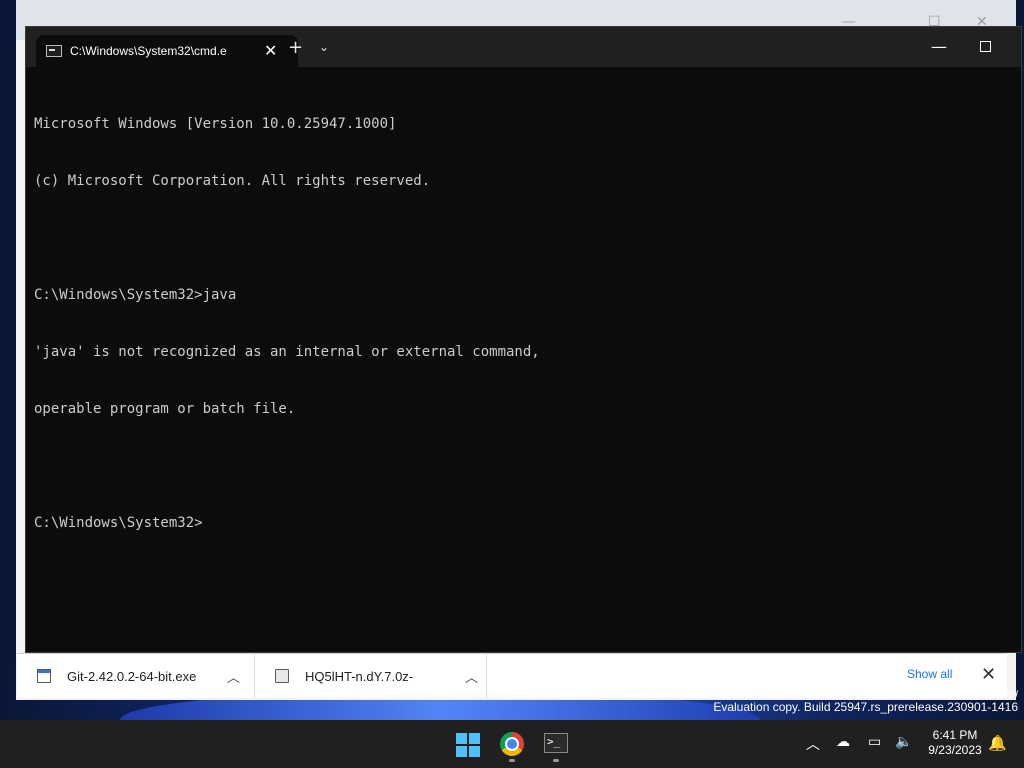  I want to click on clock-time: 6:41 PM, so click(955, 735).